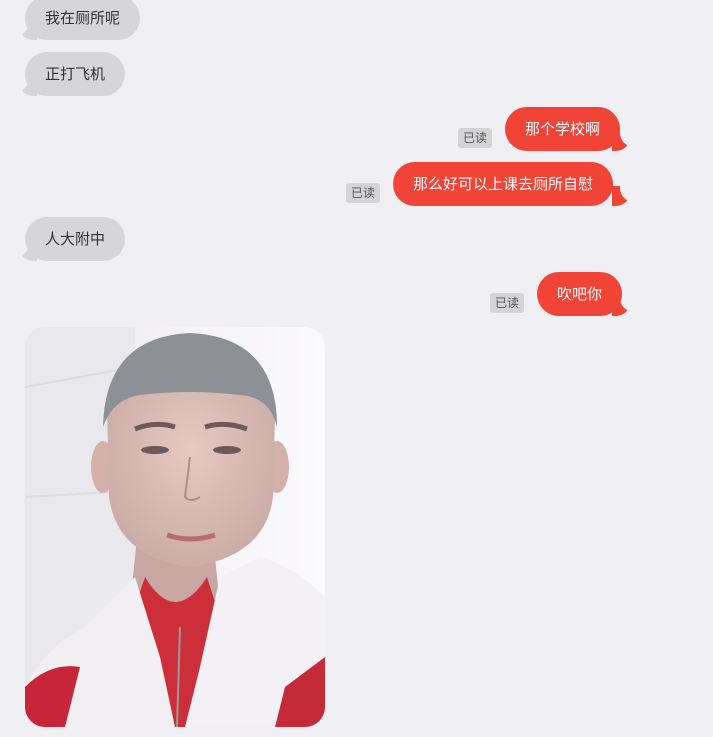 The height and width of the screenshot is (737, 713). I want to click on outgoing-message: 那么好可以上课去厕所自慰, so click(503, 184).